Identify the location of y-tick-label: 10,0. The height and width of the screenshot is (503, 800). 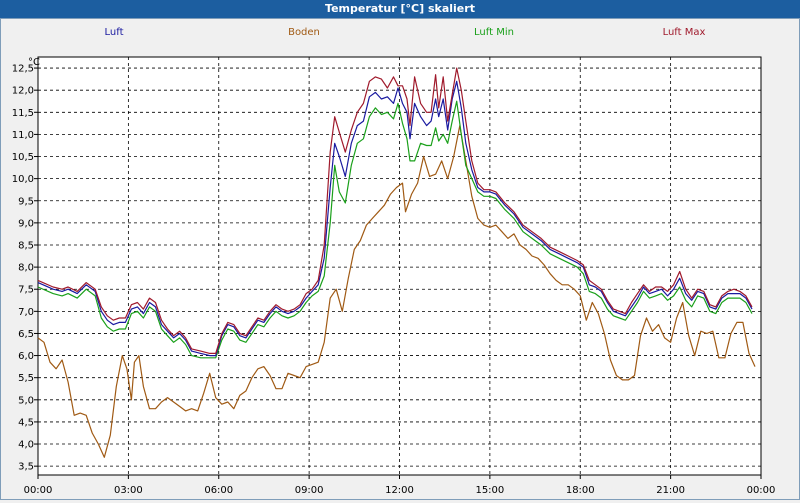
(23, 179).